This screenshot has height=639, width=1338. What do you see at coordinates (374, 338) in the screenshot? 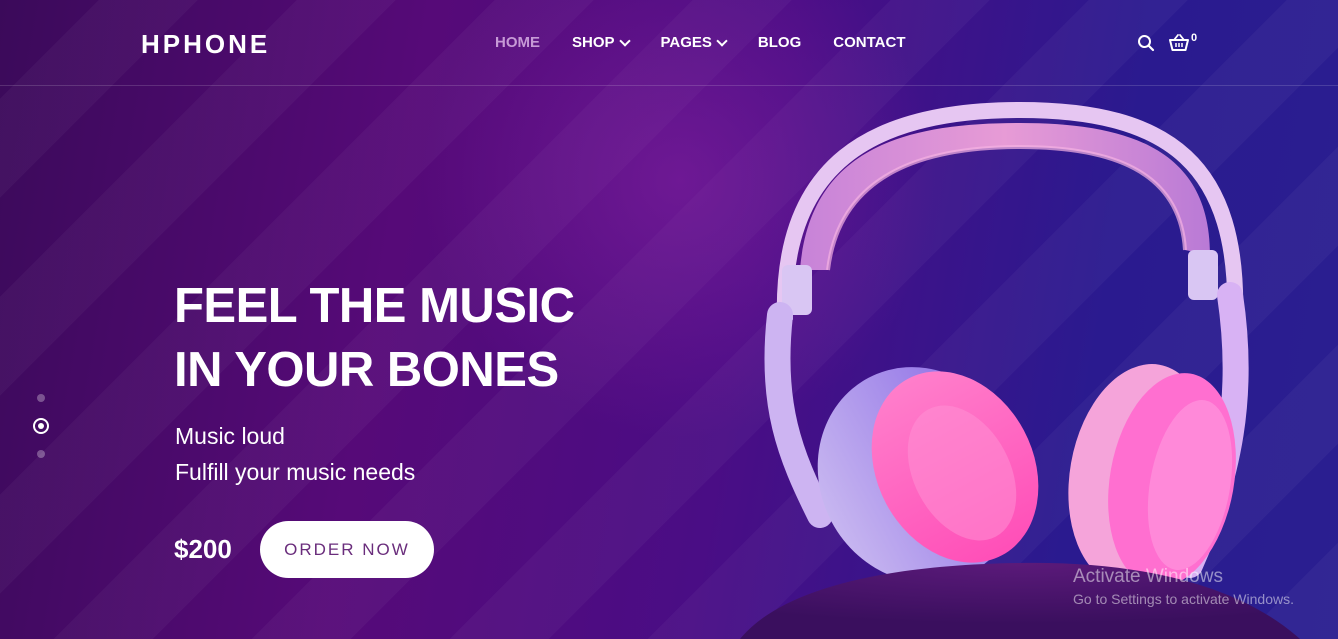
I see `hero-title: FEEL THE MUSIC IN YOUR BONES` at bounding box center [374, 338].